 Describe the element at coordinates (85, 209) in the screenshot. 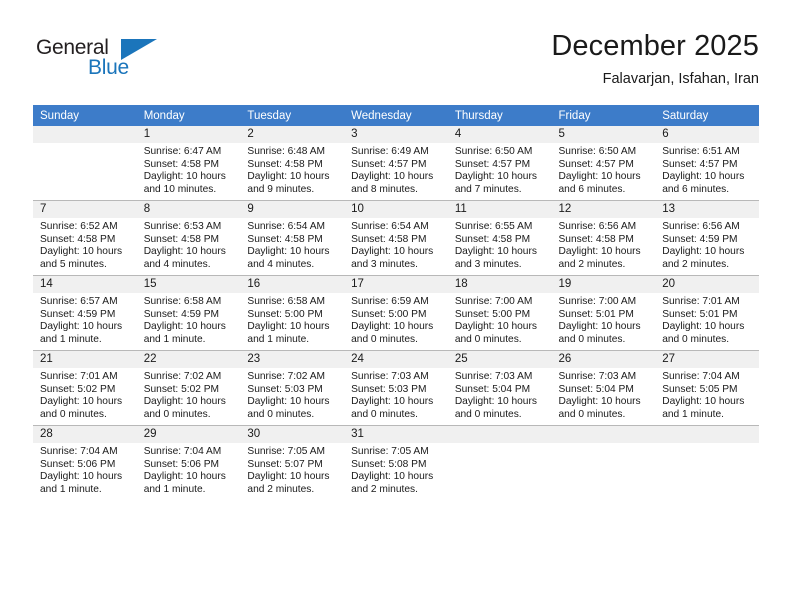

I see `day-number: 7` at that location.